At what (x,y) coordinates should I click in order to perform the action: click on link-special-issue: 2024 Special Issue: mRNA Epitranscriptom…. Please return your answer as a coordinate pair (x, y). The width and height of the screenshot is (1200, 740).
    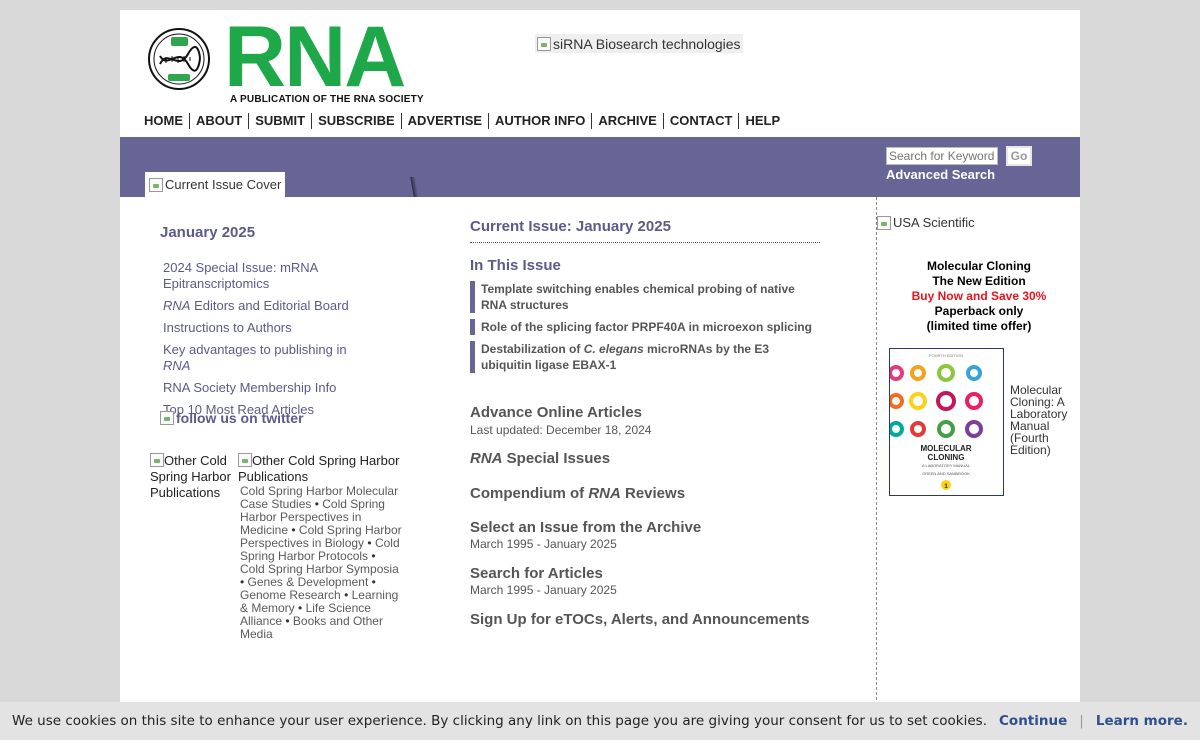
    Looking at the image, I should click on (263, 276).